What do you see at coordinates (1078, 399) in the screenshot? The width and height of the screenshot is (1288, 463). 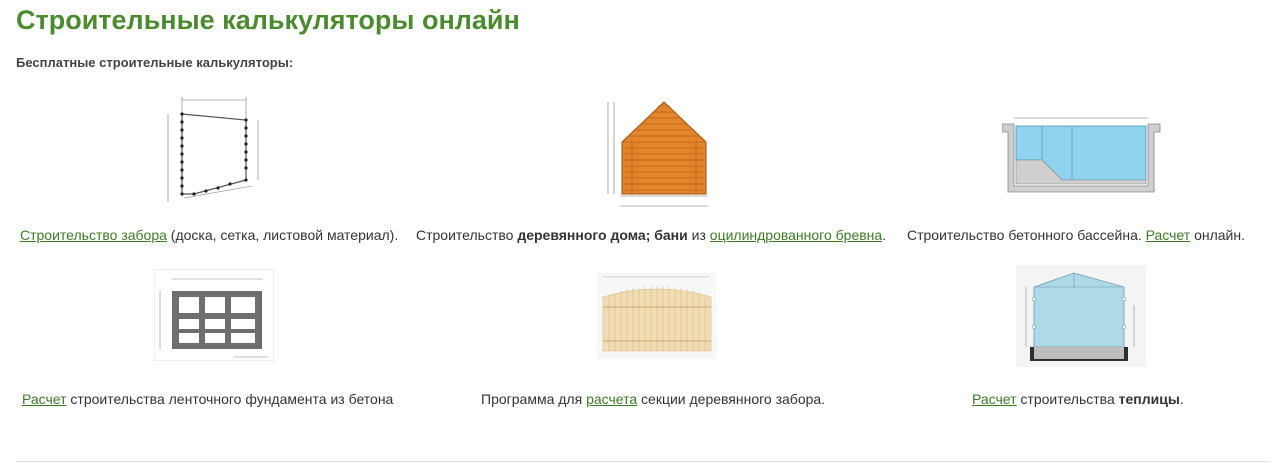 I see `greenhouse-caption: Расчет строительства теплицы.` at bounding box center [1078, 399].